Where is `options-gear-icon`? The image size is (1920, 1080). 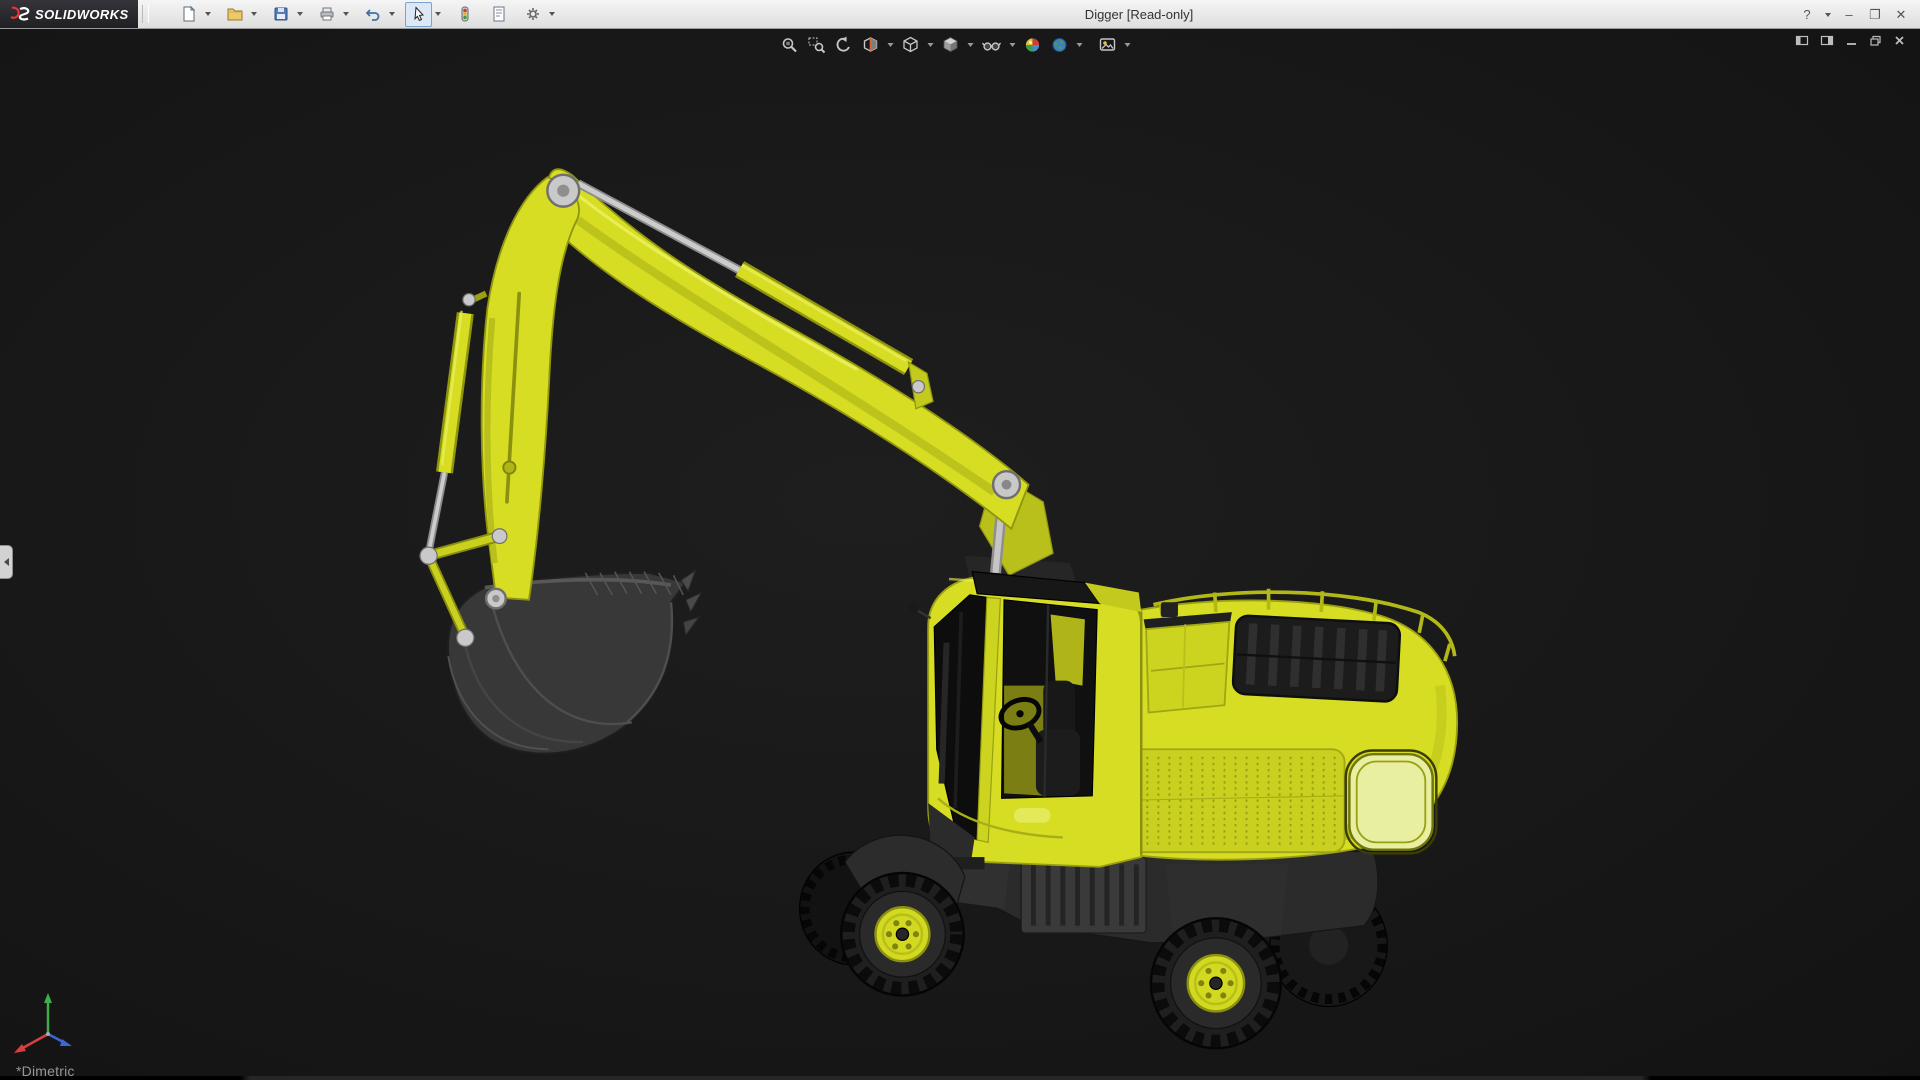 options-gear-icon is located at coordinates (532, 14).